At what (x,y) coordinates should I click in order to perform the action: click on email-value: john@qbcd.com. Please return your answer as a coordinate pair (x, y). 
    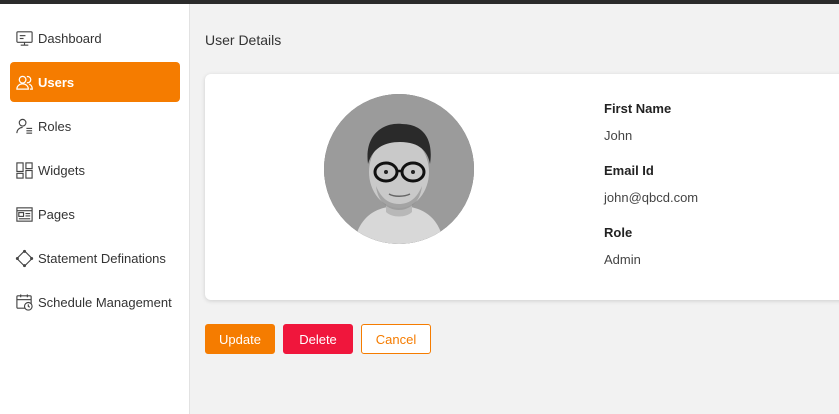
    Looking at the image, I should click on (651, 197).